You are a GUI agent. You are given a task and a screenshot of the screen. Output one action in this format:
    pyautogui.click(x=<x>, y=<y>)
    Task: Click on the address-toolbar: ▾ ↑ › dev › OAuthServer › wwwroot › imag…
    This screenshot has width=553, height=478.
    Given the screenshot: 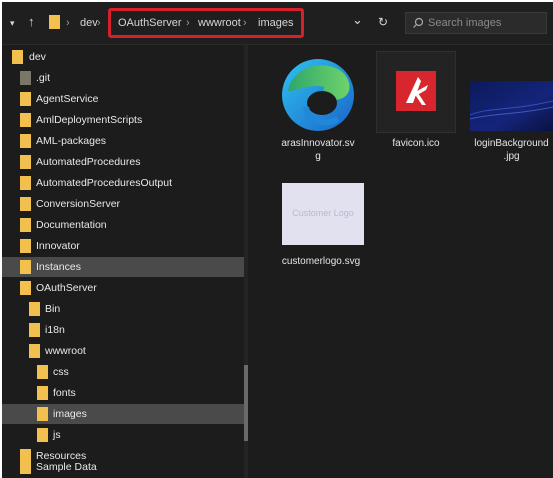 What is the action you would take?
    pyautogui.click(x=277, y=23)
    